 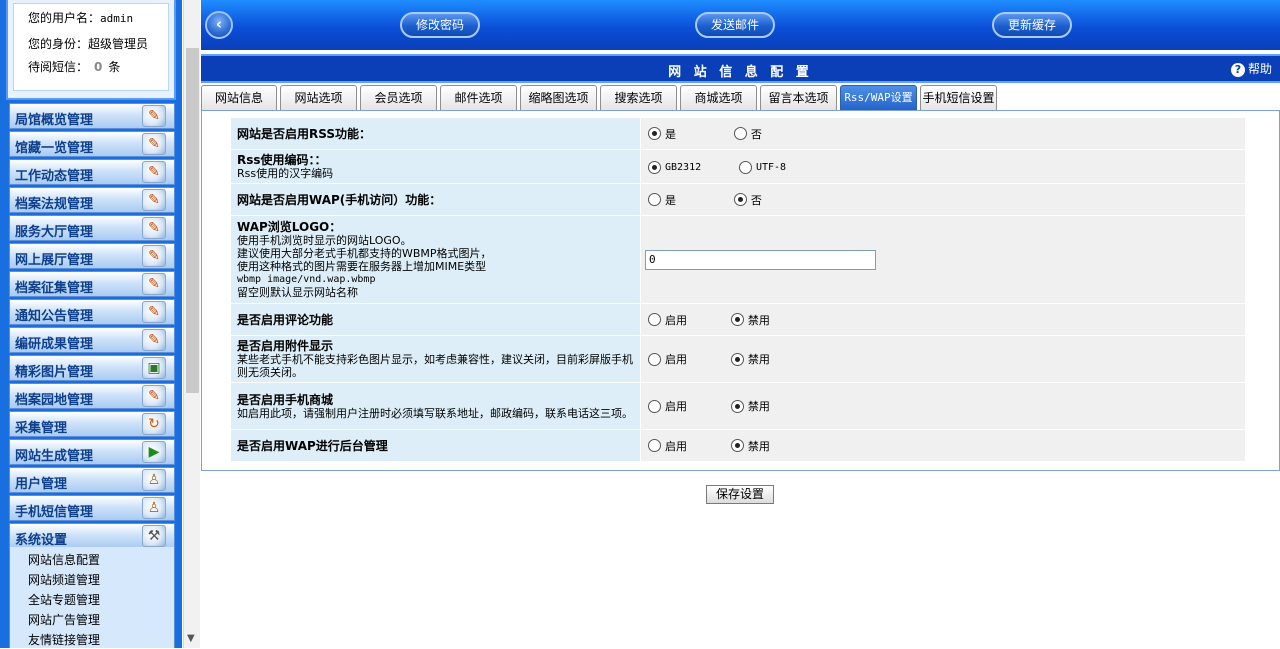 I want to click on sidebar-scrollbar: ▼, so click(x=191, y=324).